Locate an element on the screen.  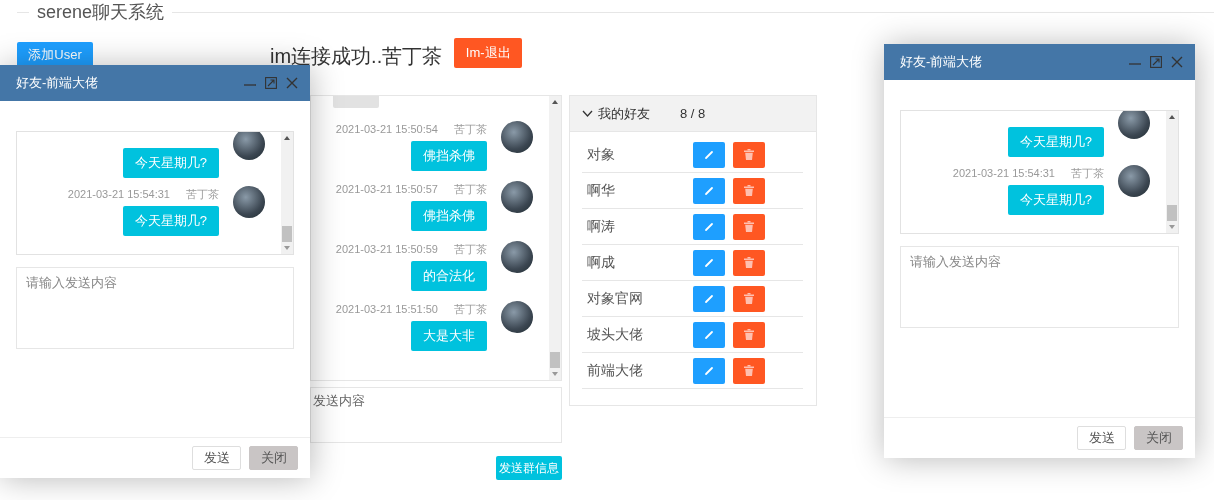
friend-name: 啊华 is located at coordinates (640, 190).